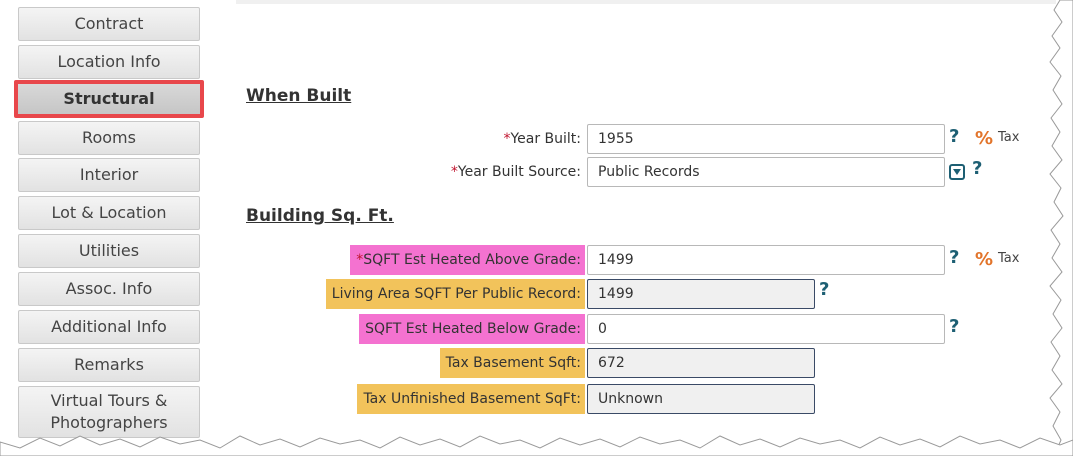 The width and height of the screenshot is (1073, 456). I want to click on sidebar-item-label: Remarks, so click(109, 364).